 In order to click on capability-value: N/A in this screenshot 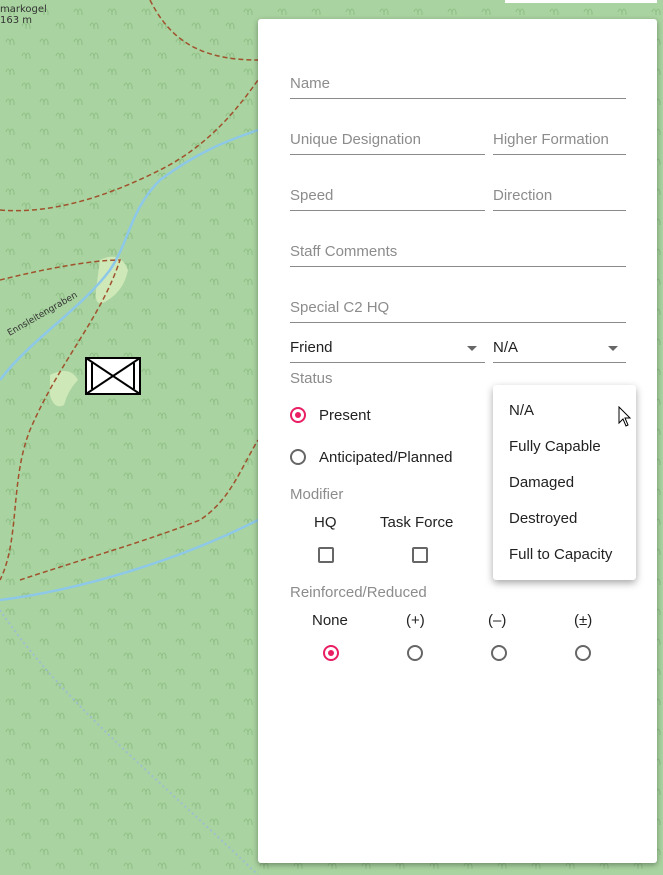, I will do `click(506, 347)`.